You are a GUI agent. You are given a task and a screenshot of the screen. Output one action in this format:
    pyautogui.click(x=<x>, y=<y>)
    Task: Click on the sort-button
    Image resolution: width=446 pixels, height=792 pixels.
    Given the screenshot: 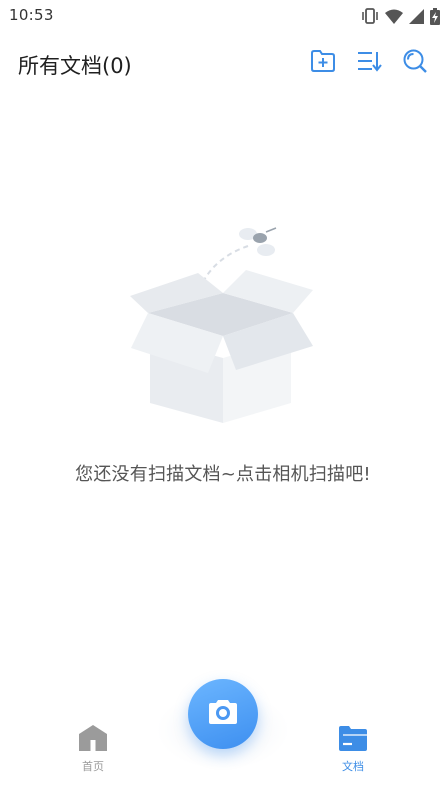 What is the action you would take?
    pyautogui.click(x=369, y=63)
    